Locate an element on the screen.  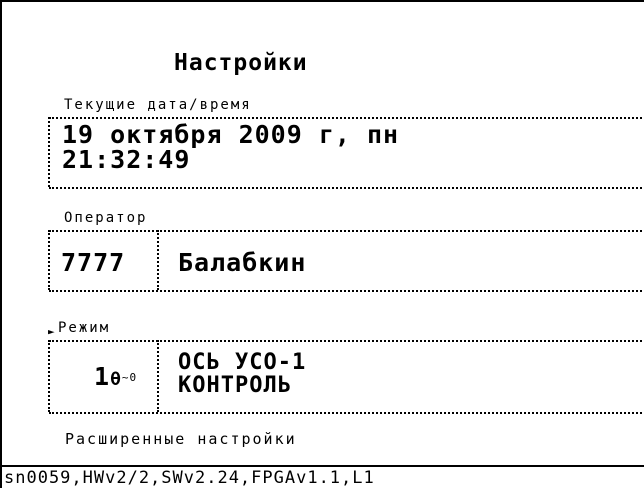
mode-number: 1θ~0 is located at coordinates (116, 377).